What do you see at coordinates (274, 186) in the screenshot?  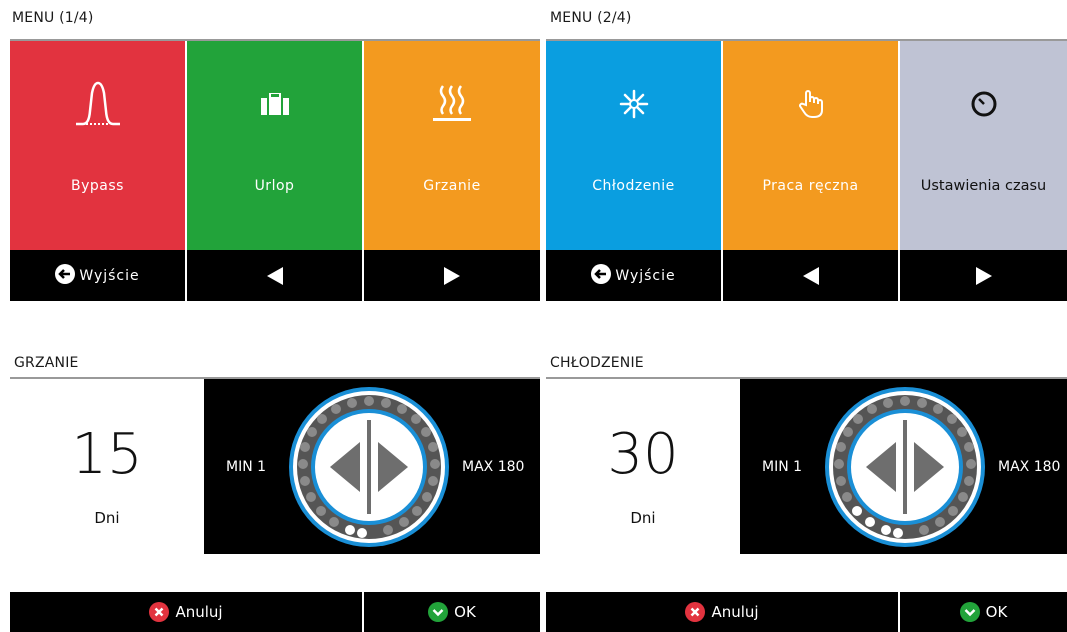 I see `tile-label: Urlop` at bounding box center [274, 186].